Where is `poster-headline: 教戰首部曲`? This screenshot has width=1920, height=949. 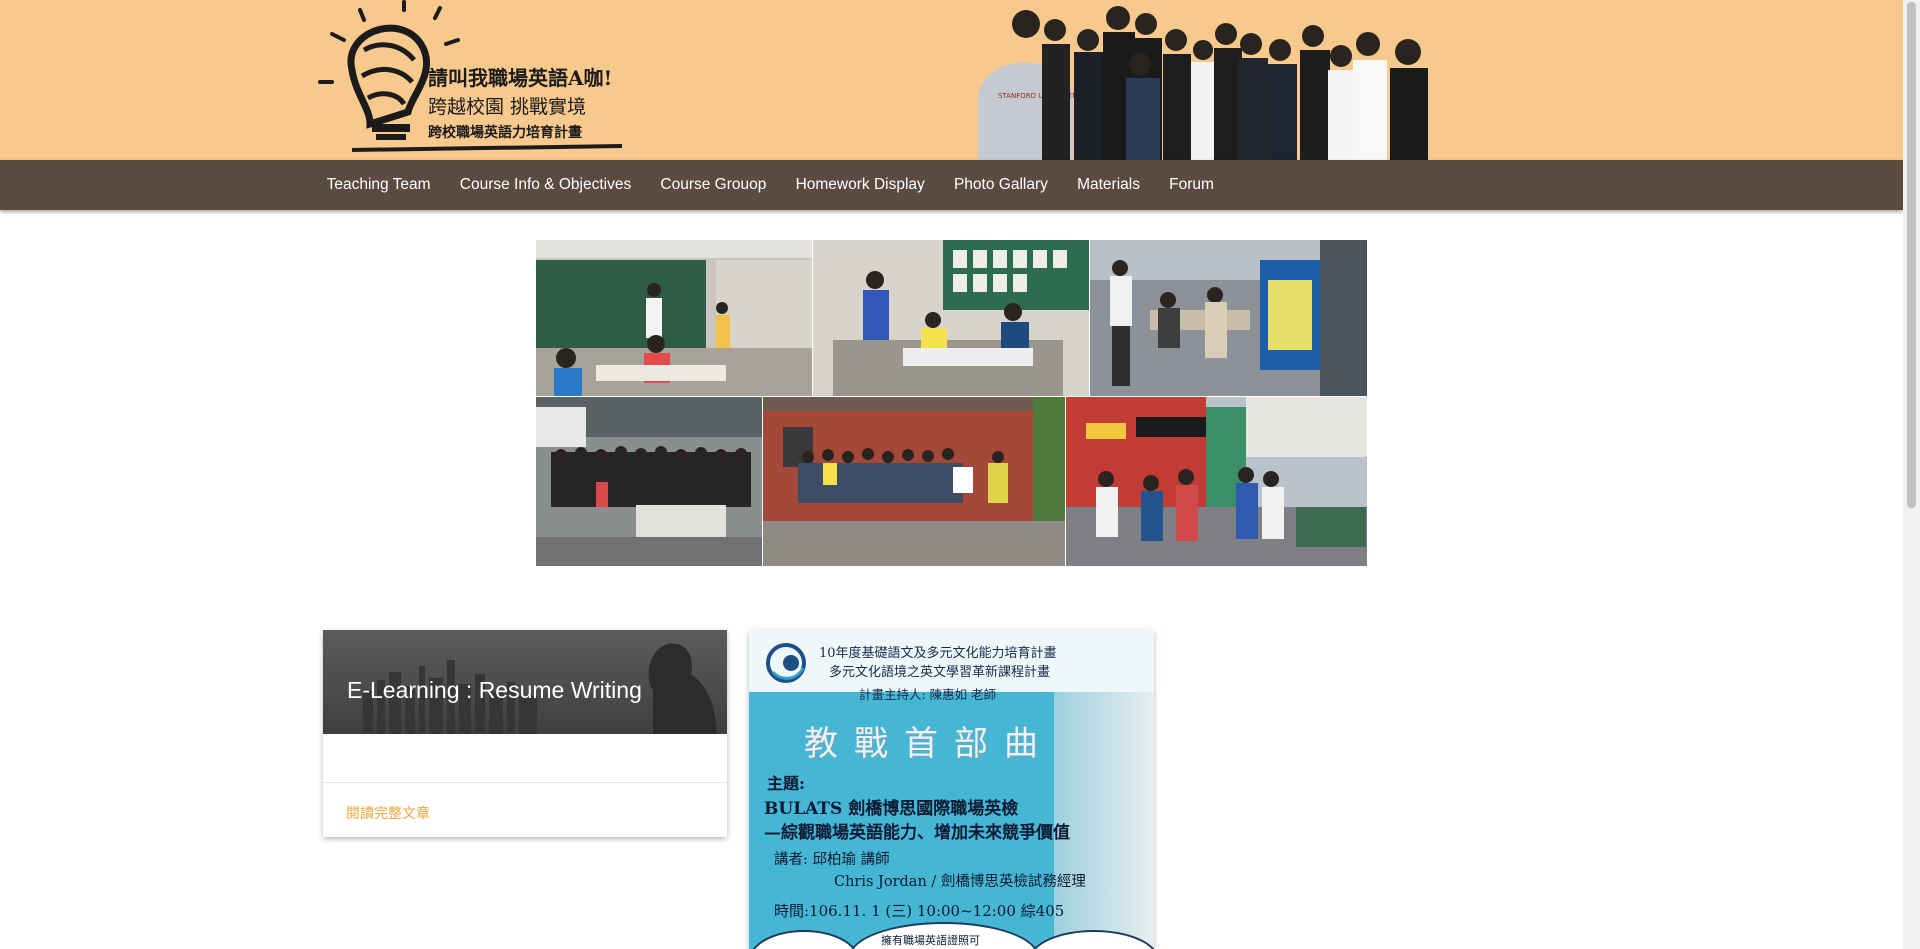
poster-headline: 教戰首部曲 is located at coordinates (929, 744).